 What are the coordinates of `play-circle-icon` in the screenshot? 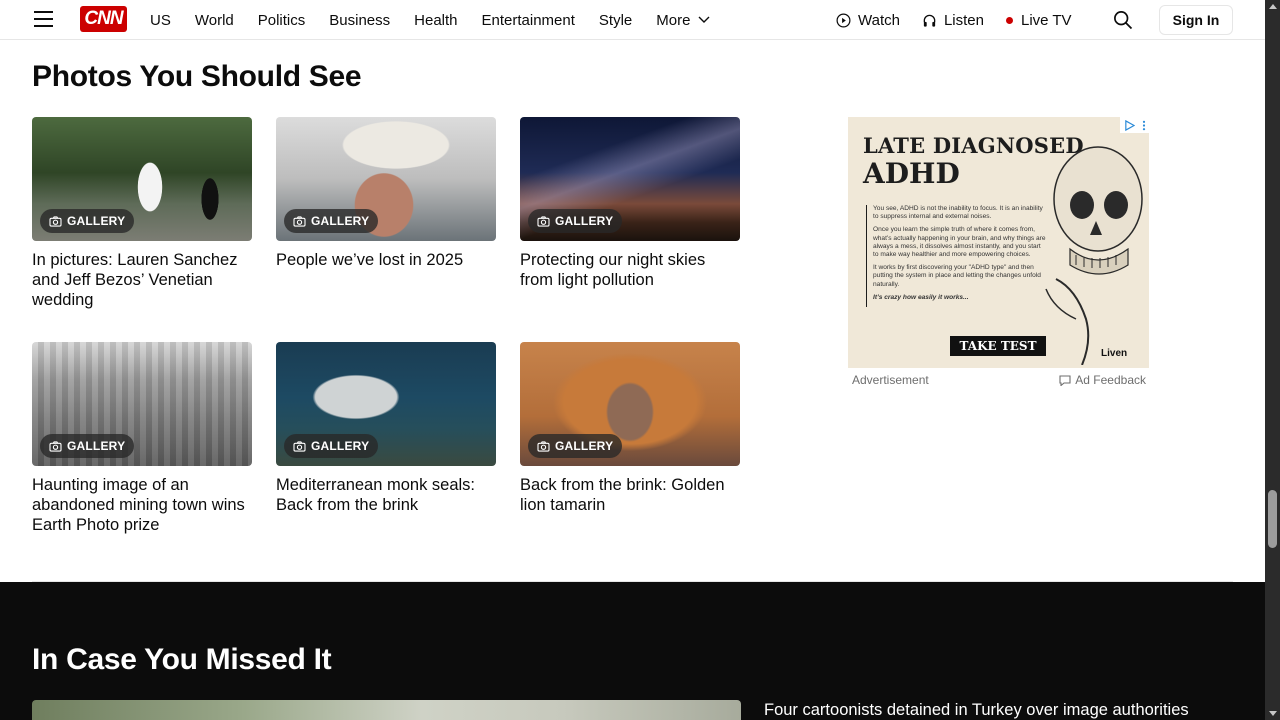 It's located at (843, 20).